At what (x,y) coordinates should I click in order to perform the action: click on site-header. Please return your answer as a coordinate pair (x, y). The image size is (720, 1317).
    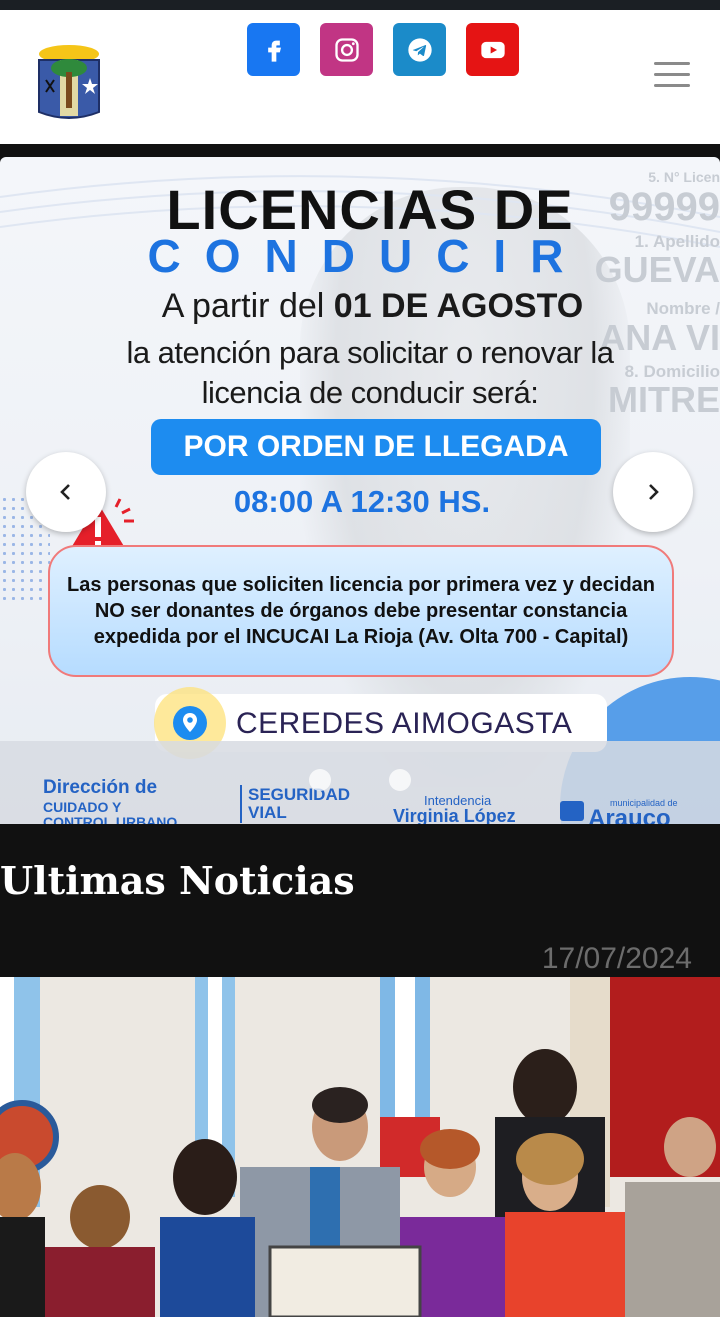
    Looking at the image, I should click on (360, 77).